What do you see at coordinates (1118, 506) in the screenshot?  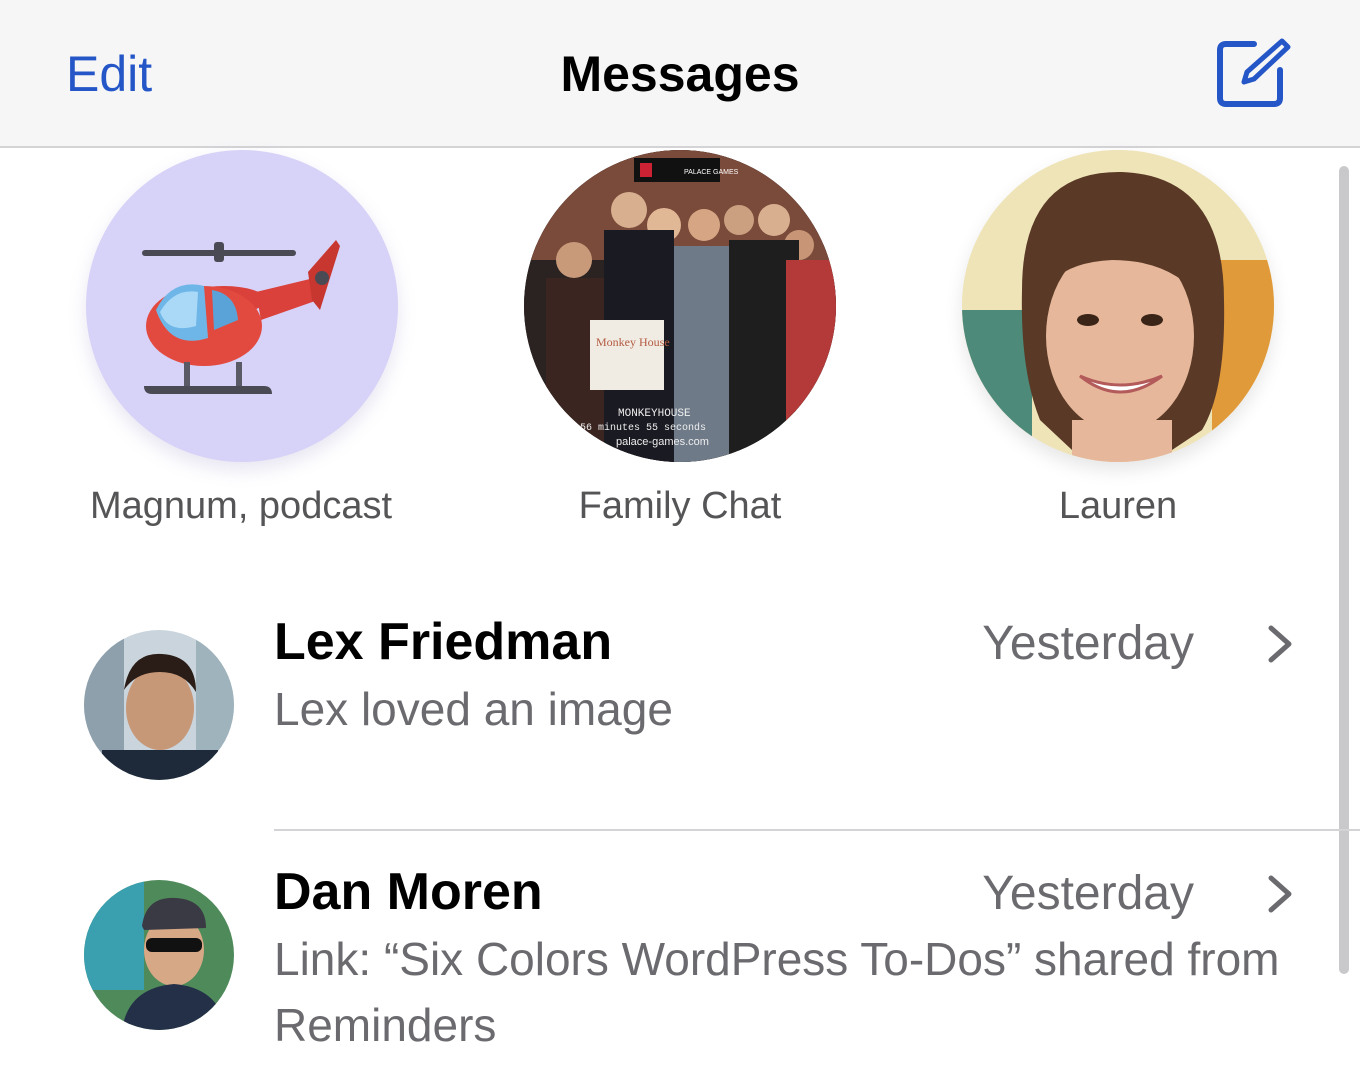 I see `pinned-label-lauren: Lauren` at bounding box center [1118, 506].